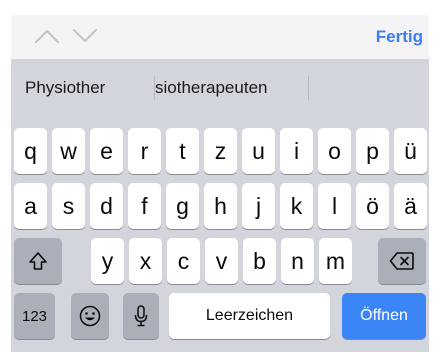 This screenshot has width=440, height=352. I want to click on key-l: l, so click(334, 206).